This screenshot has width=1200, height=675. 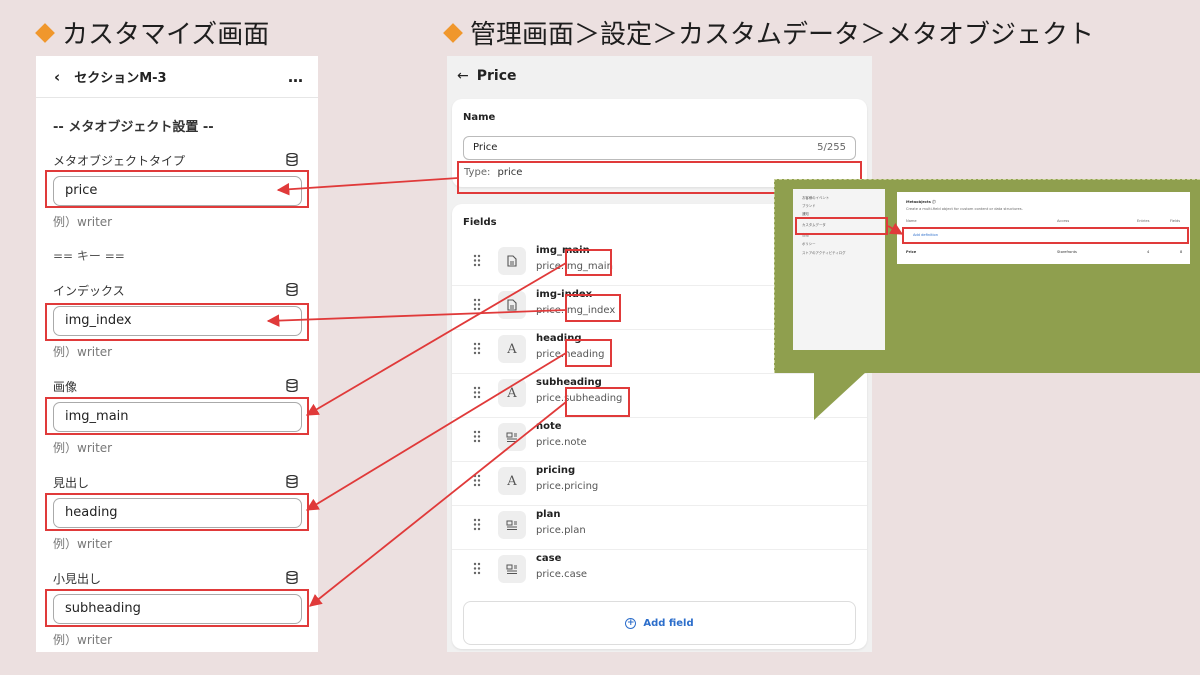 What do you see at coordinates (809, 206) in the screenshot?
I see `nav-item: ブランド` at bounding box center [809, 206].